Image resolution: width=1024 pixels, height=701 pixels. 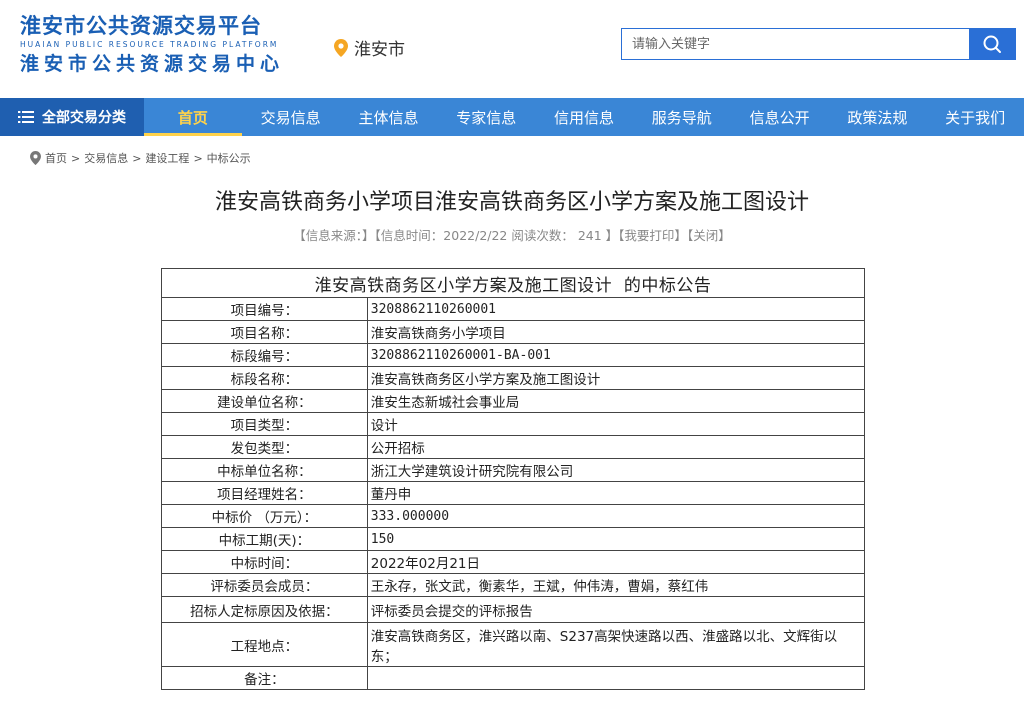 I want to click on location-label: 淮安市, so click(x=379, y=50).